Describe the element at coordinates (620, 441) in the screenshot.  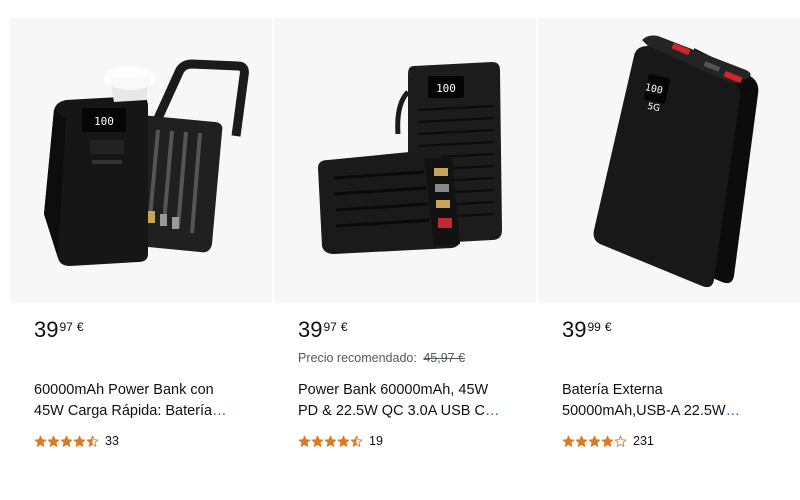
I see `star-empty-icon` at that location.